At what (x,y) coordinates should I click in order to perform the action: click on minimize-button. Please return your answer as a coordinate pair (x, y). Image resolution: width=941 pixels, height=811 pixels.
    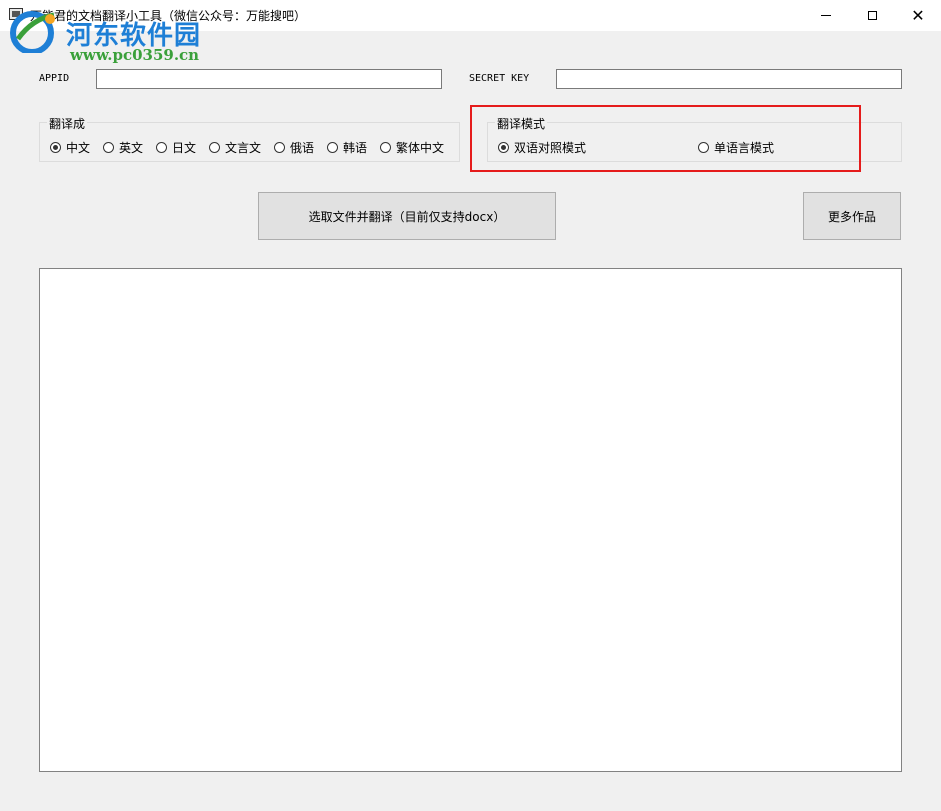
    Looking at the image, I should click on (826, 15).